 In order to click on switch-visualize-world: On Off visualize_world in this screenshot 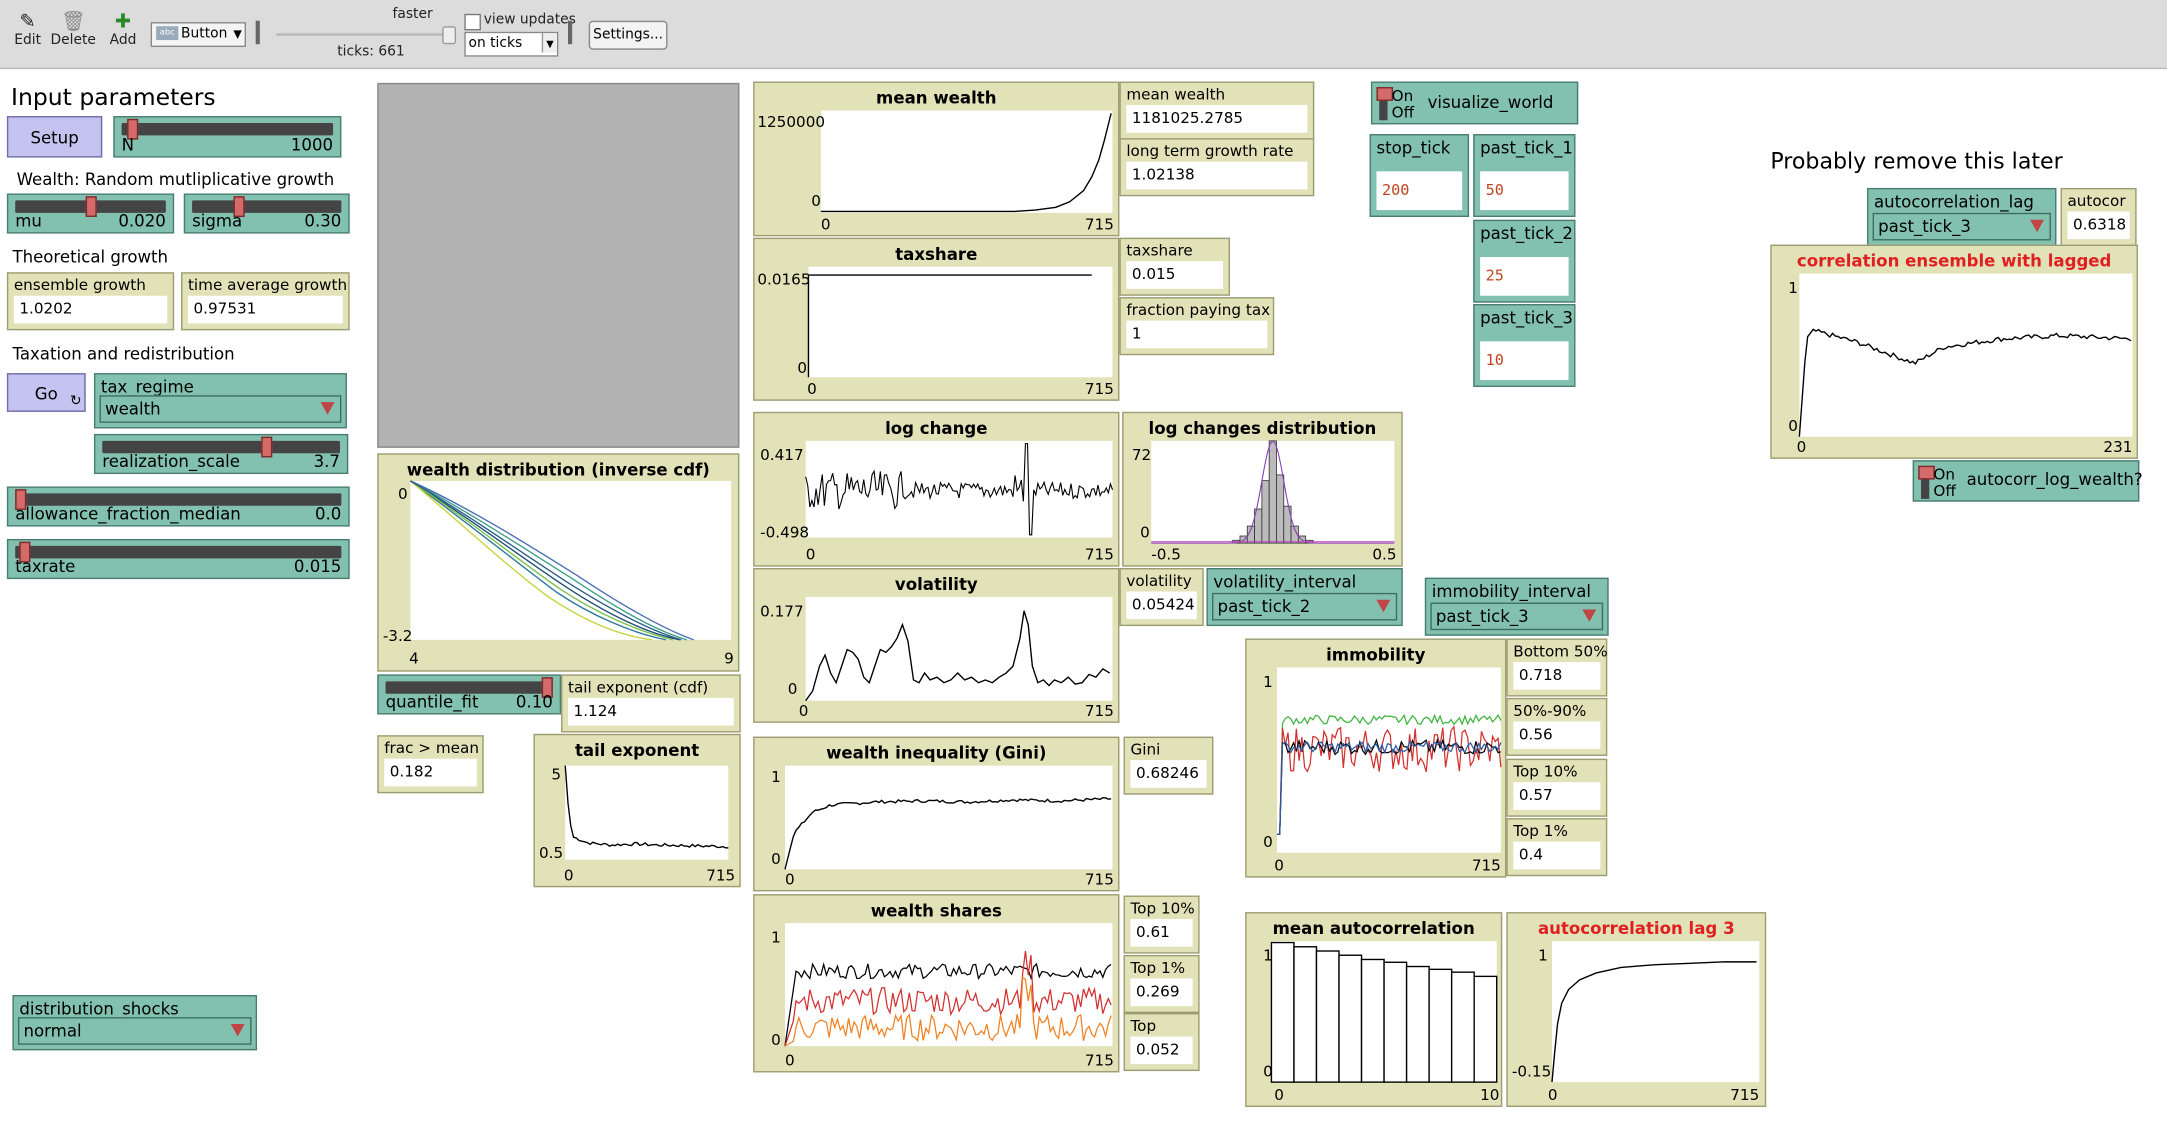, I will do `click(1474, 103)`.